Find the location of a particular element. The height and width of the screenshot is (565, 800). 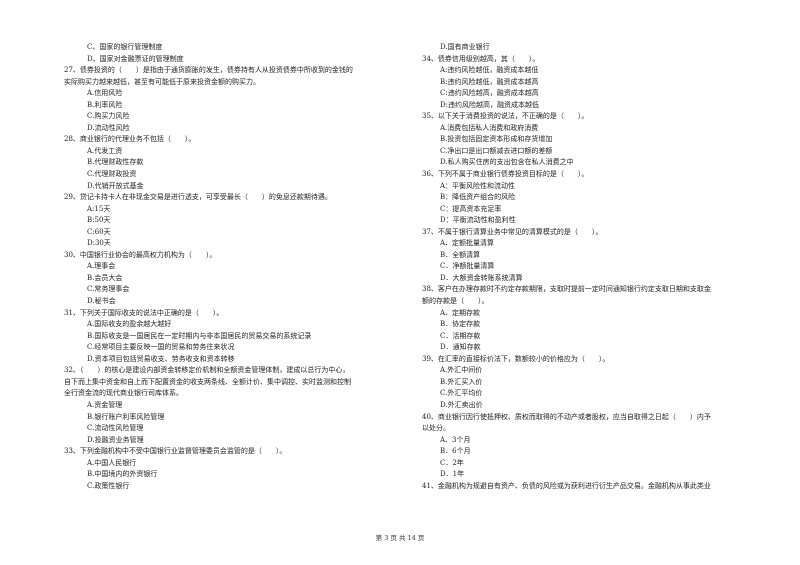

answer-option: A:违约风险越低，融资成本越低 is located at coordinates (489, 70).